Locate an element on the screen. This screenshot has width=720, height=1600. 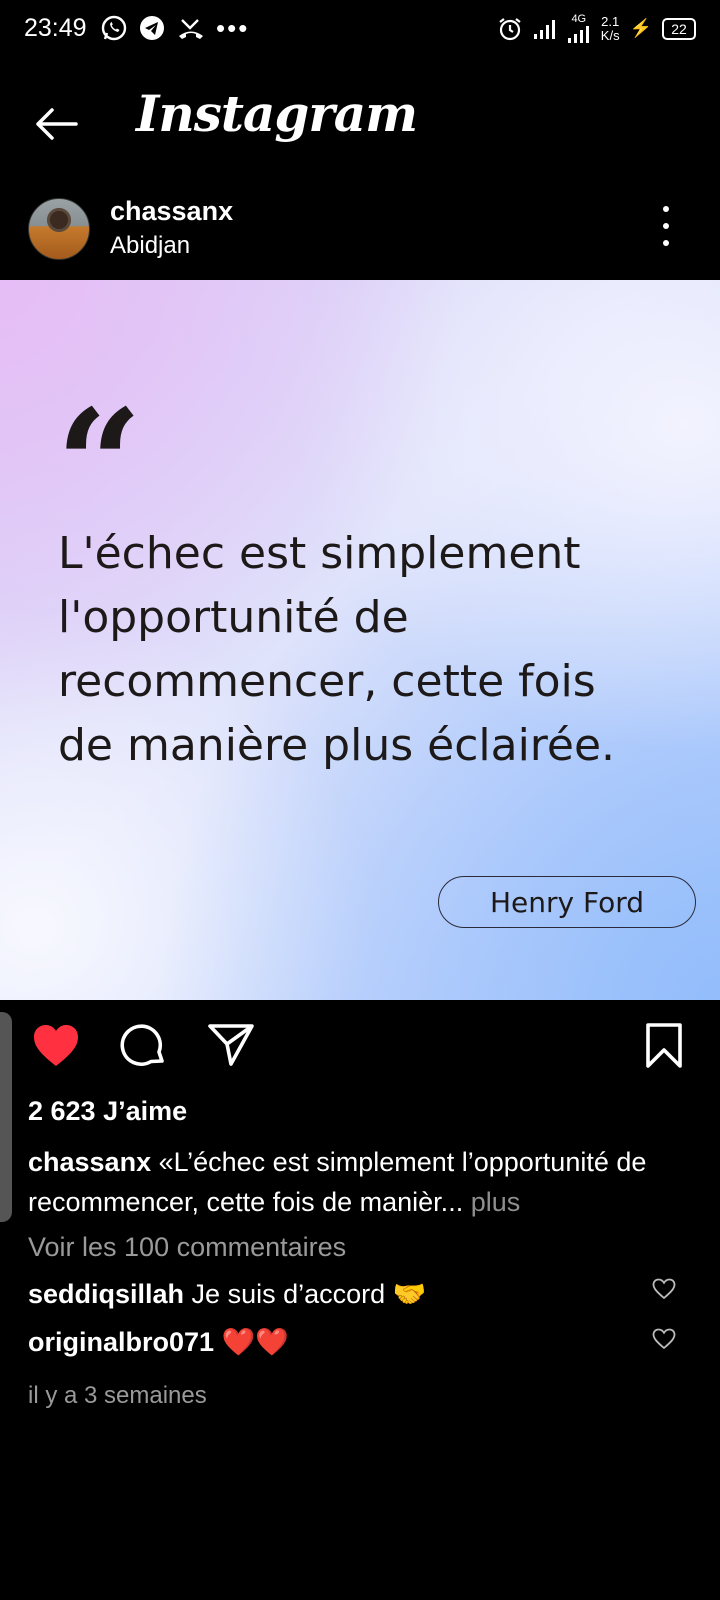
missed-call-icon is located at coordinates (191, 29).